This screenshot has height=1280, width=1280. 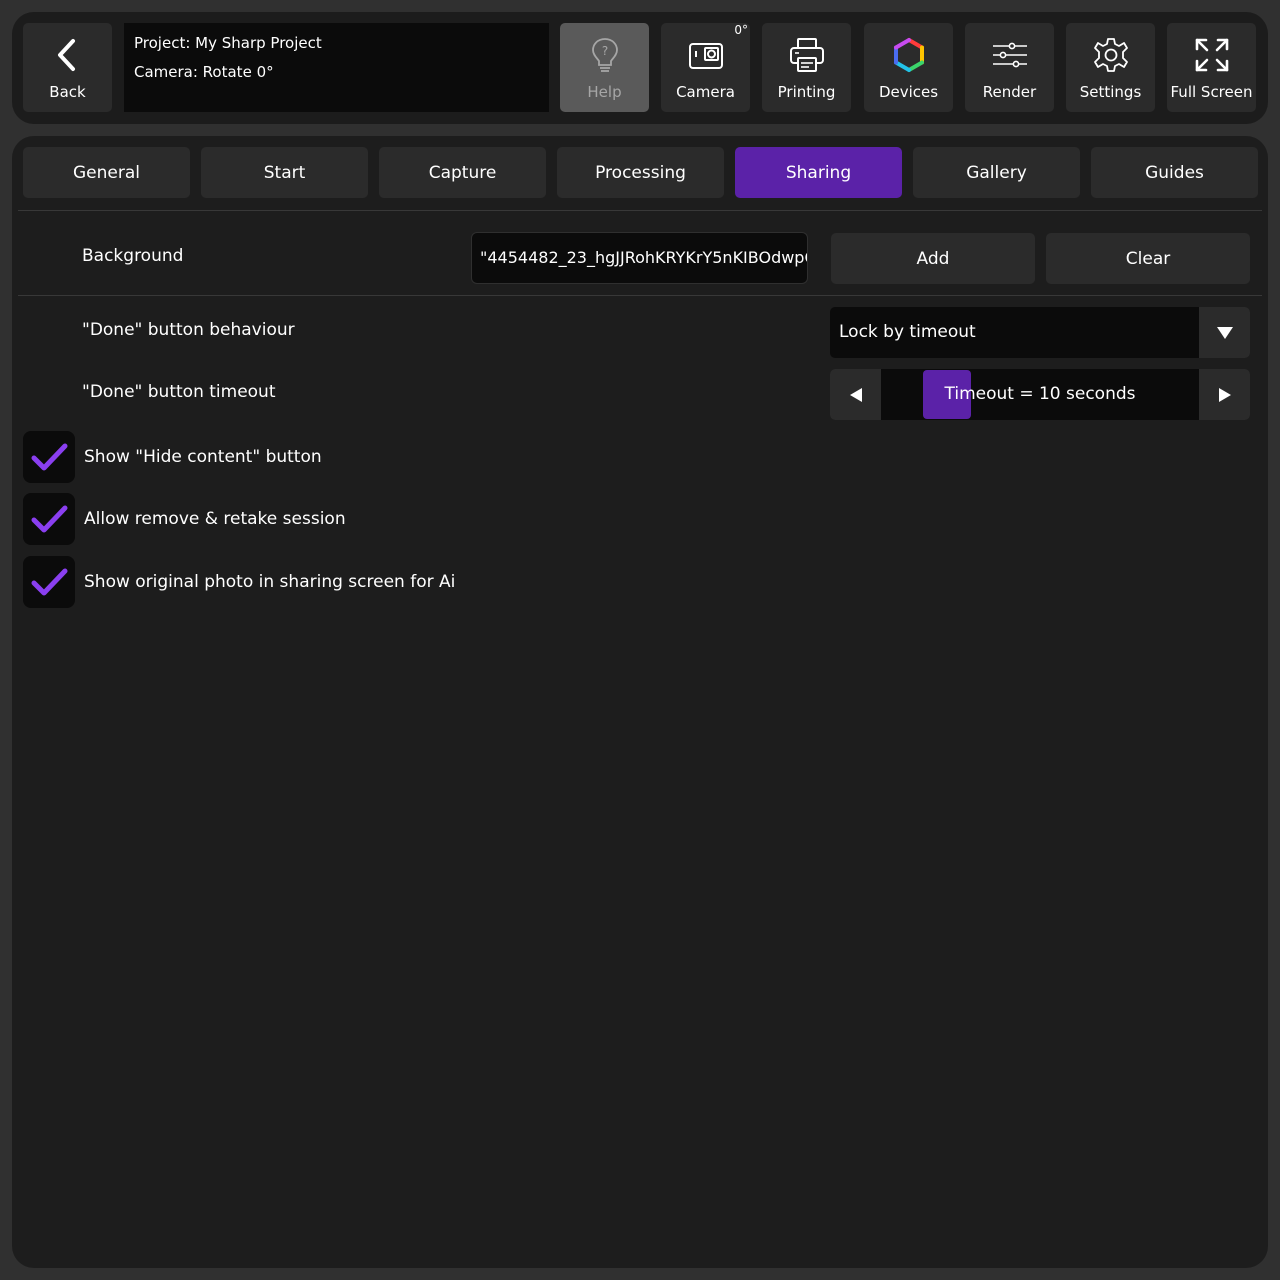 I want to click on hide-content-checkbox, so click(x=49, y=457).